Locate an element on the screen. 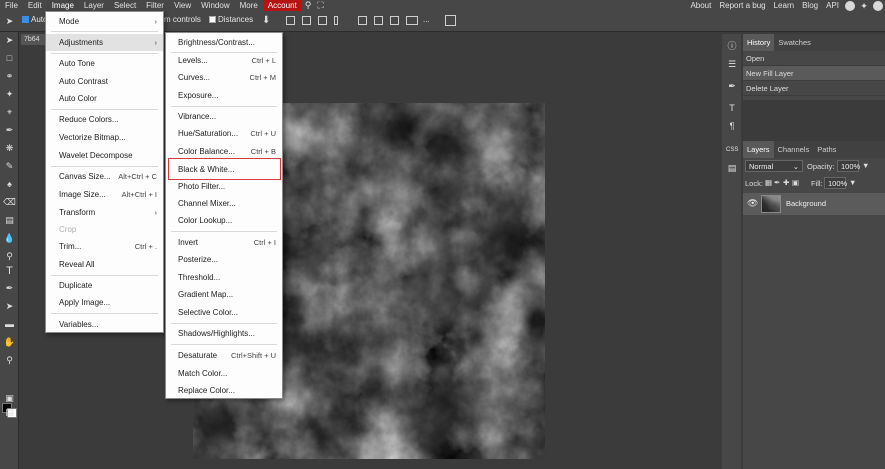 The height and width of the screenshot is (469, 885). menu-item-adjustments: Adjustments › is located at coordinates (104, 42).